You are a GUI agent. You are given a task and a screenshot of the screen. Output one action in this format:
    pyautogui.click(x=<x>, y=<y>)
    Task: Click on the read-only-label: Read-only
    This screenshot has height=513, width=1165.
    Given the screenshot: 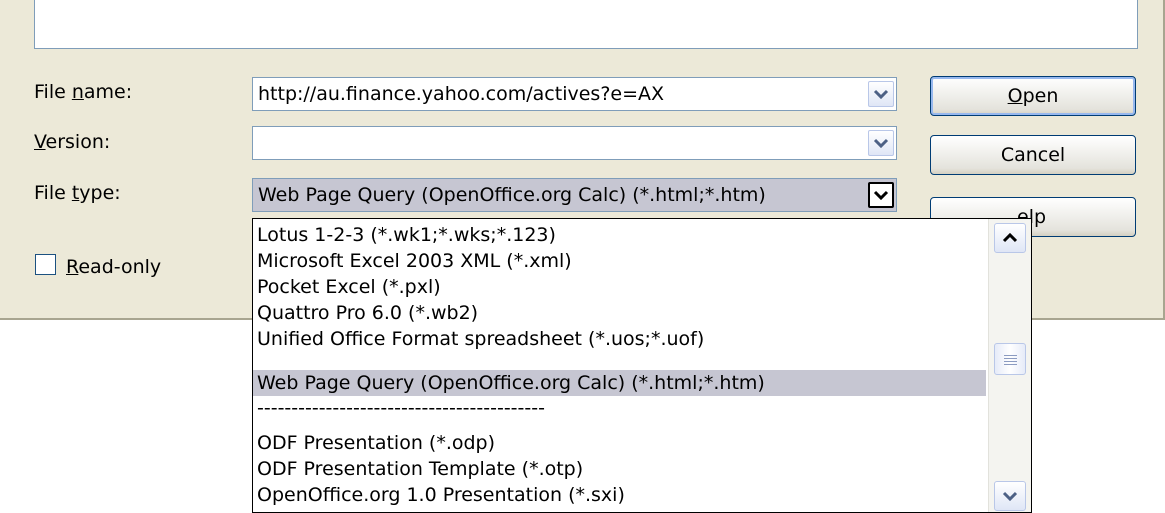 What is the action you would take?
    pyautogui.click(x=113, y=267)
    